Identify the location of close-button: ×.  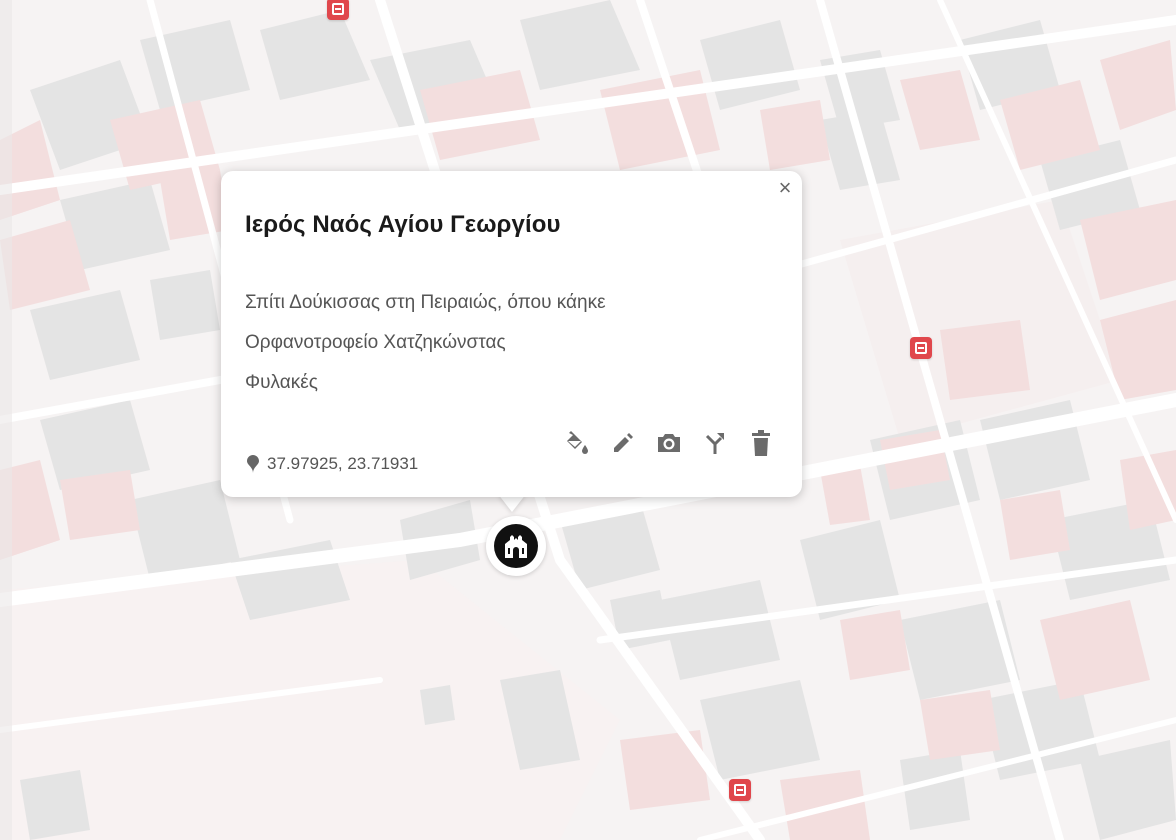
(785, 188).